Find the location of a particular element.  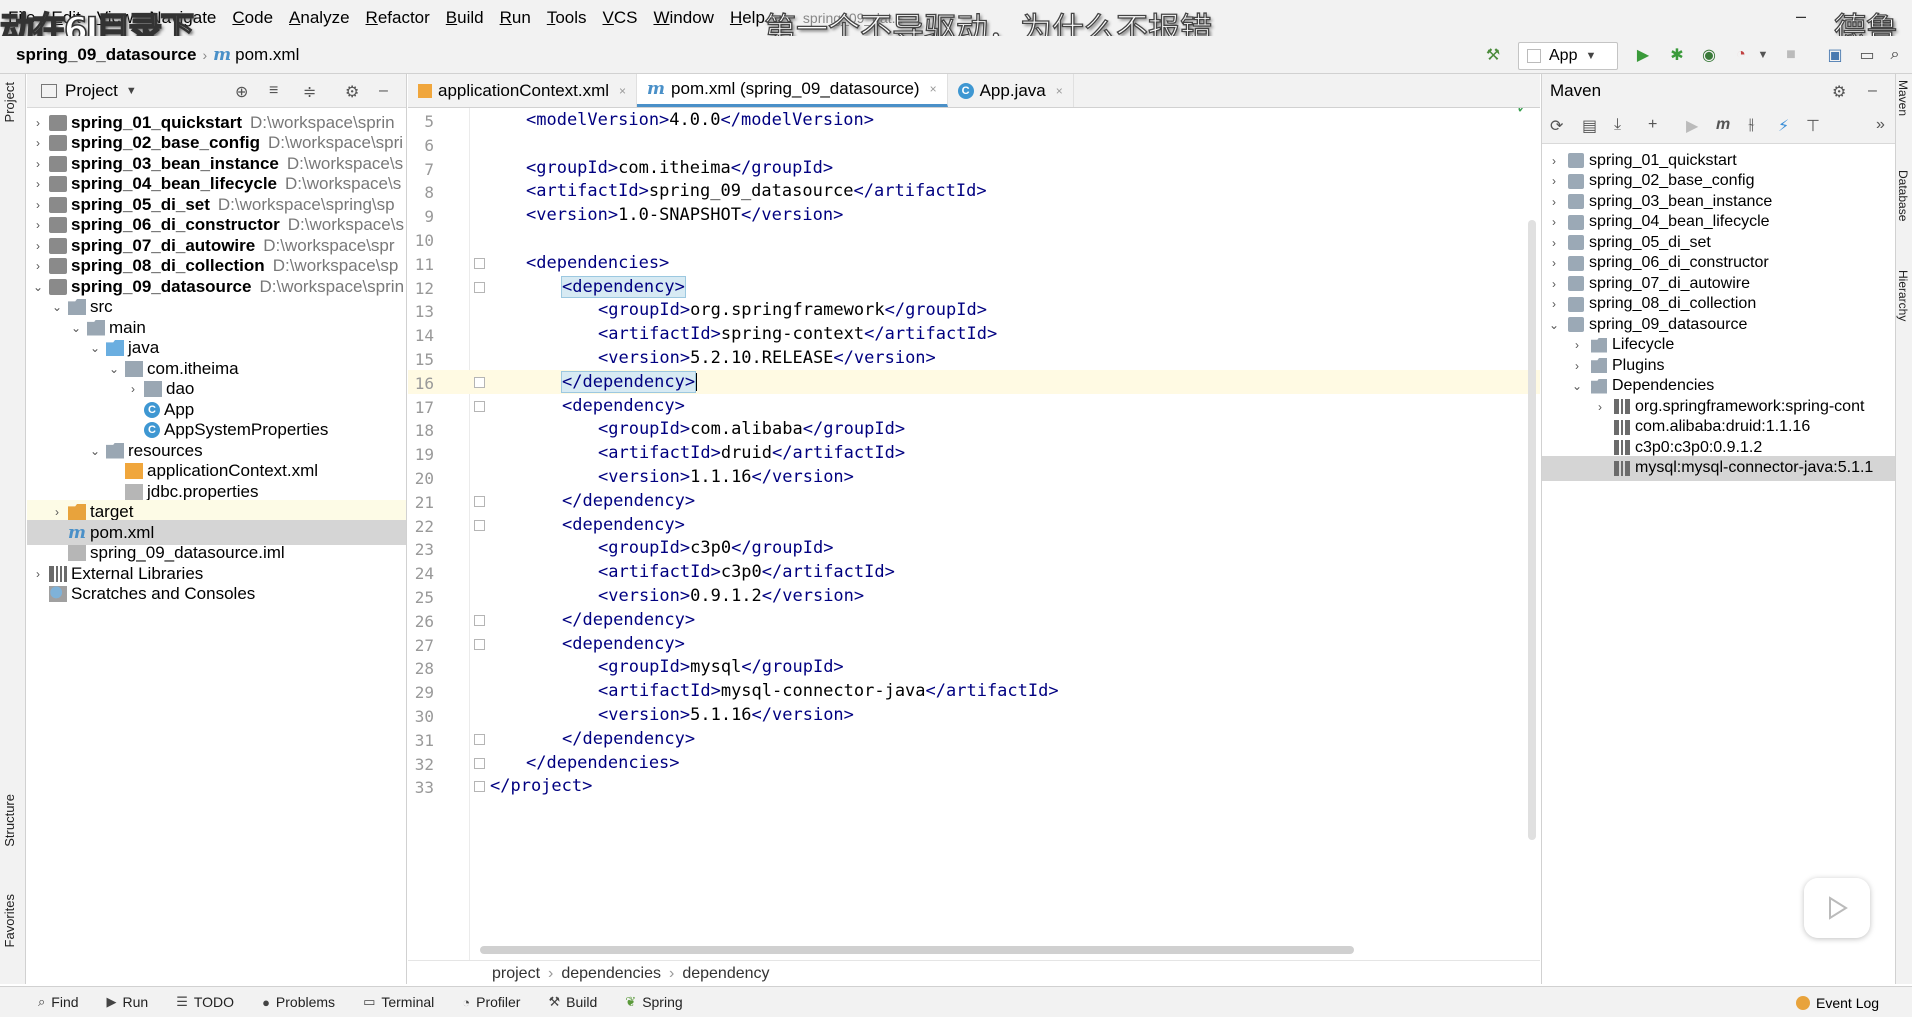

breadcrumb-item: dependency is located at coordinates (725, 974).